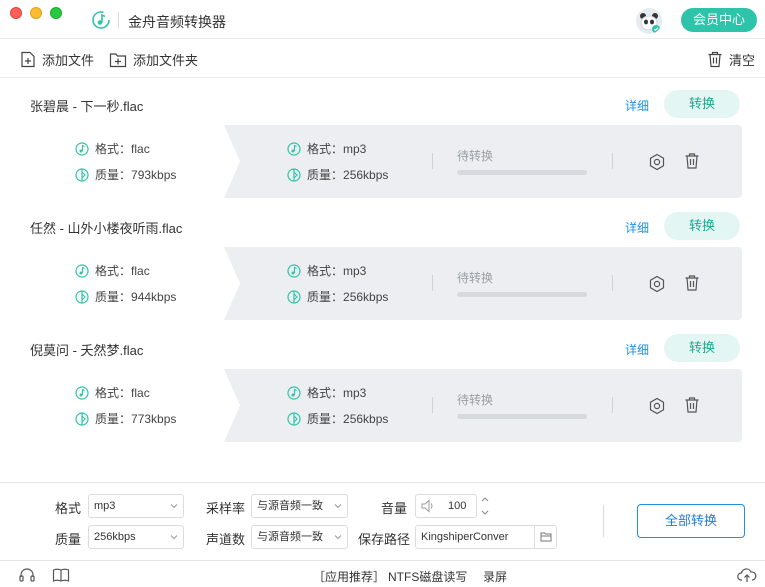 Image resolution: width=765 pixels, height=587 pixels. What do you see at coordinates (61, 575) in the screenshot?
I see `book-guide-icon` at bounding box center [61, 575].